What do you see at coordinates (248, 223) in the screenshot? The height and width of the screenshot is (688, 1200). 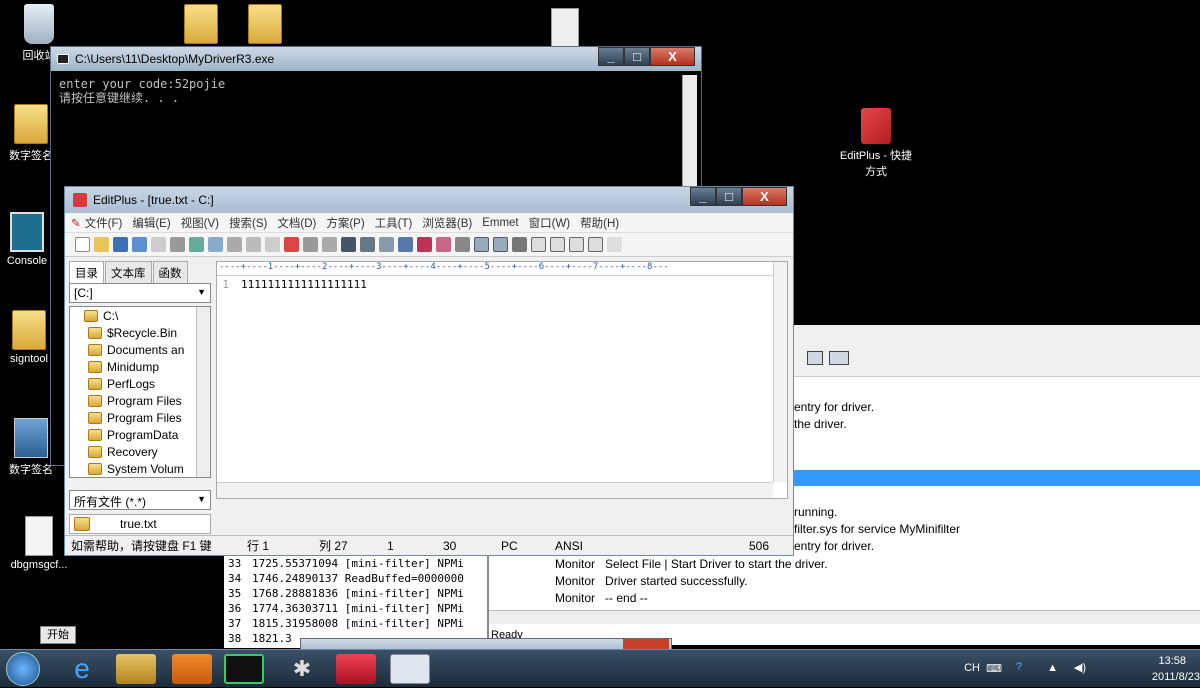 I see `menu-search: 搜索(S)` at bounding box center [248, 223].